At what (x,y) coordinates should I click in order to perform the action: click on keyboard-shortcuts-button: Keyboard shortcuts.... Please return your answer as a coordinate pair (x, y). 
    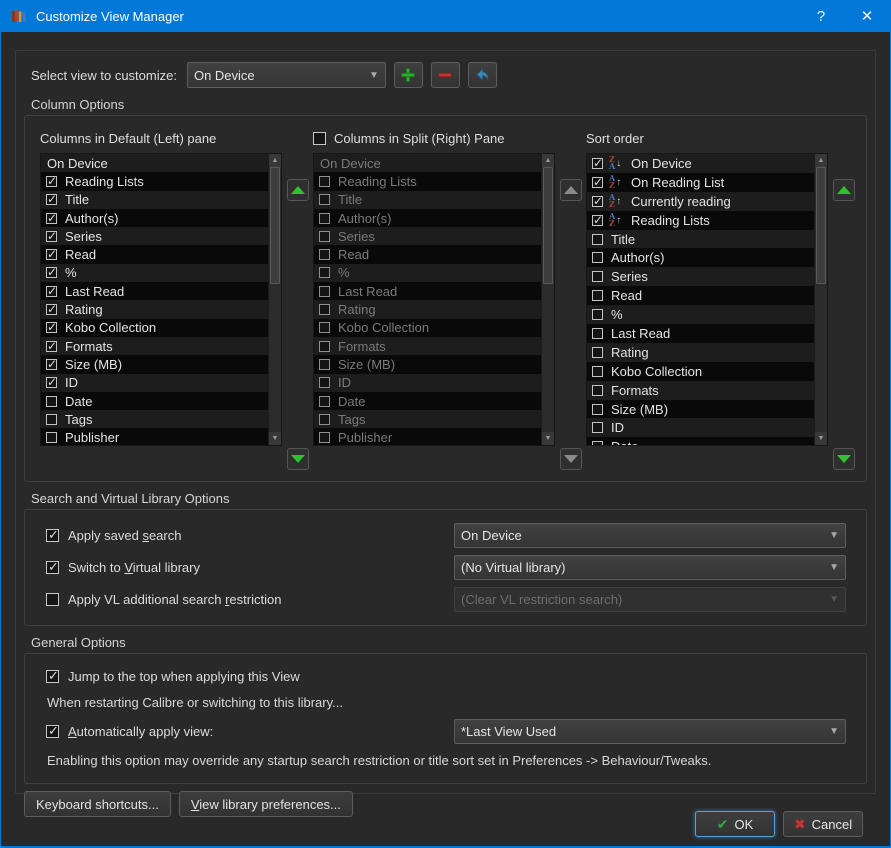
    Looking at the image, I should click on (97, 804).